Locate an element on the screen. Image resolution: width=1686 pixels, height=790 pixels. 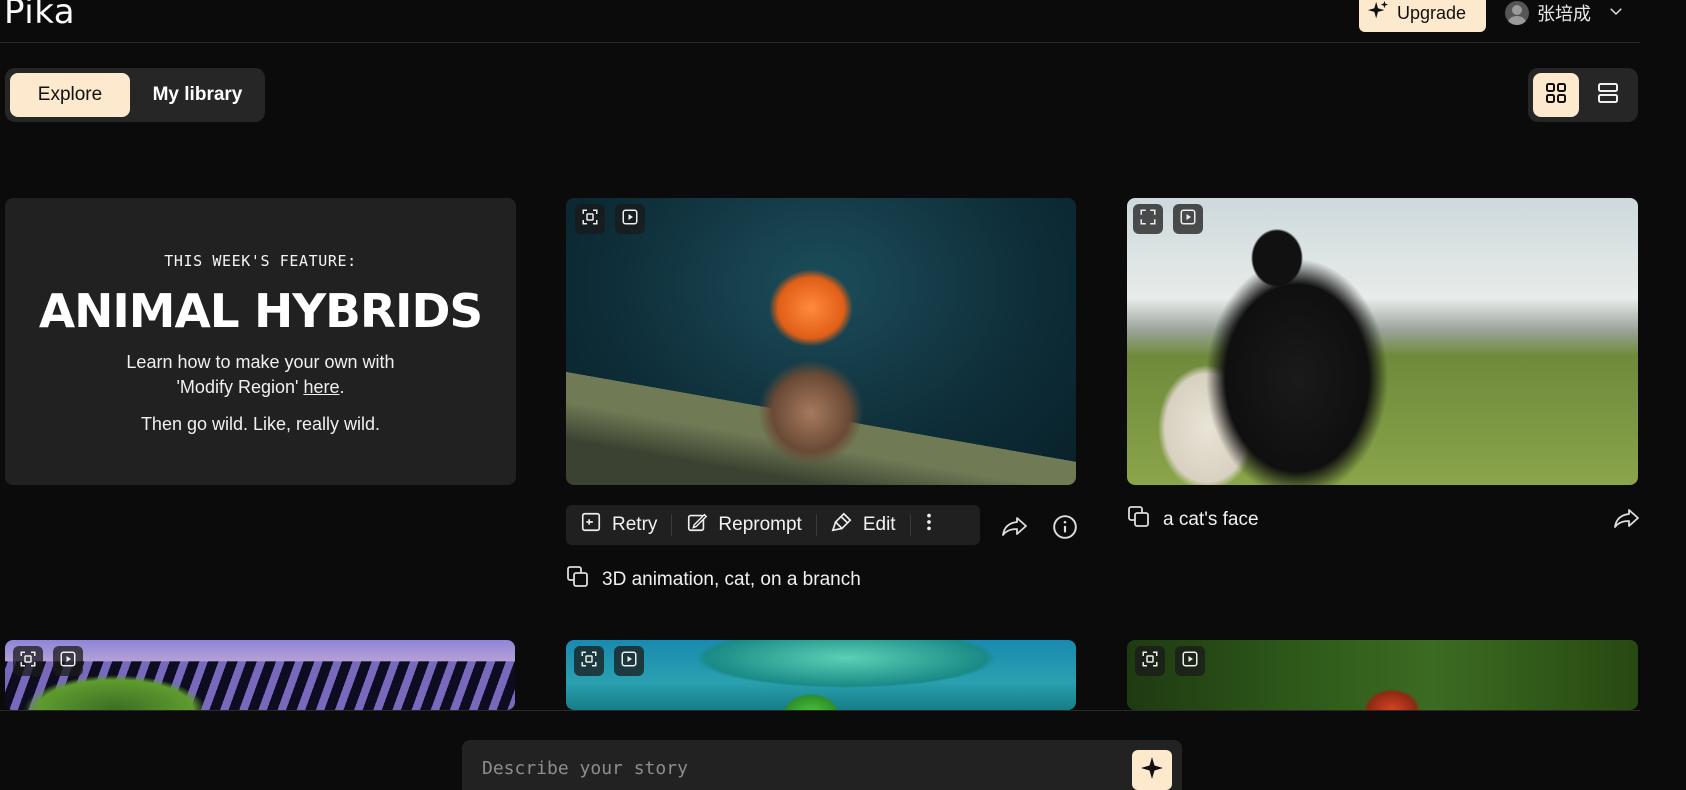
upgrade-button: Upgrade is located at coordinates (1422, 16).